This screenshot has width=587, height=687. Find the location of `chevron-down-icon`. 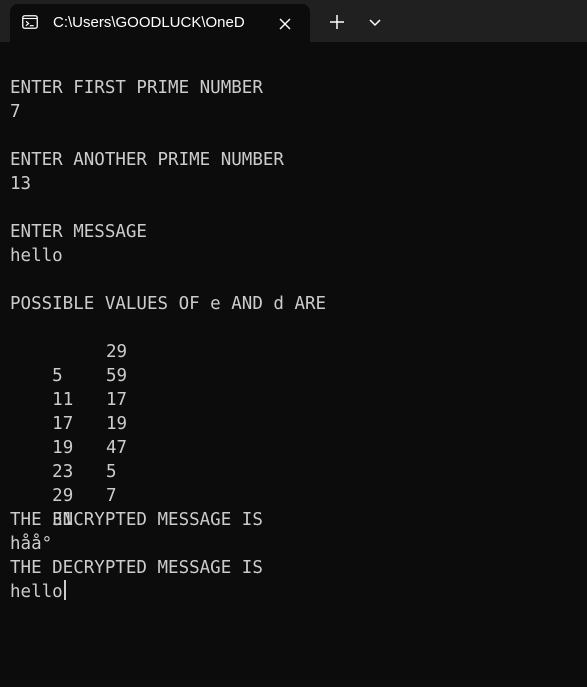

chevron-down-icon is located at coordinates (375, 22).